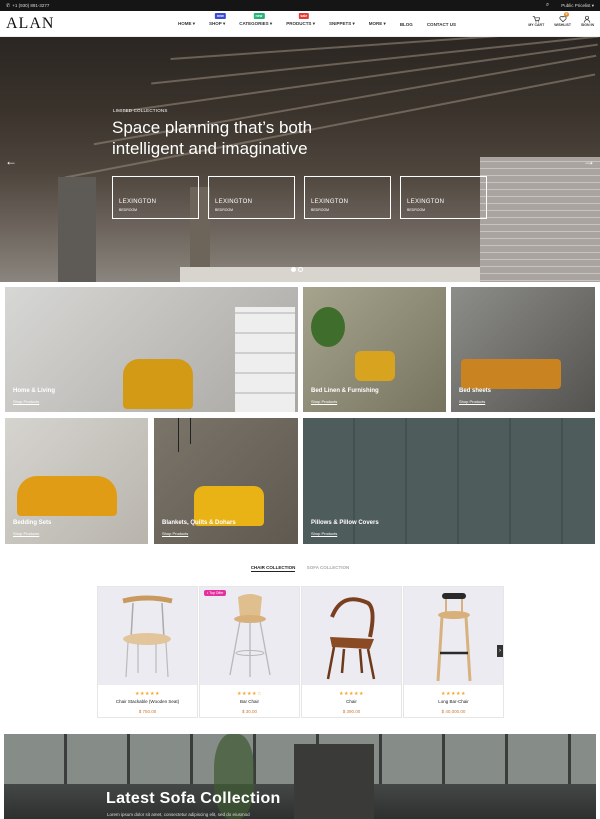 The width and height of the screenshot is (600, 819). What do you see at coordinates (304, 16) in the screenshot?
I see `sale-badge: sale` at bounding box center [304, 16].